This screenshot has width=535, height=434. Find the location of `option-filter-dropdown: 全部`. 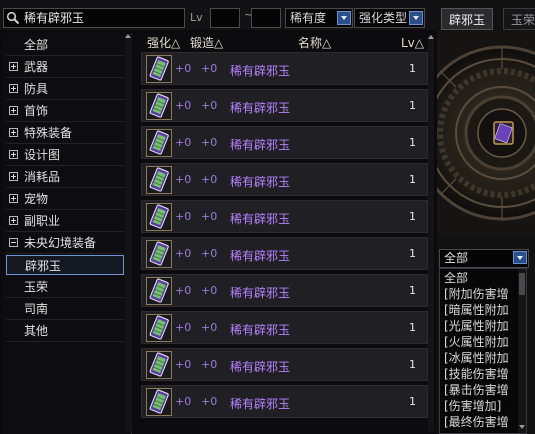

option-filter-dropdown: 全部 is located at coordinates (484, 258).